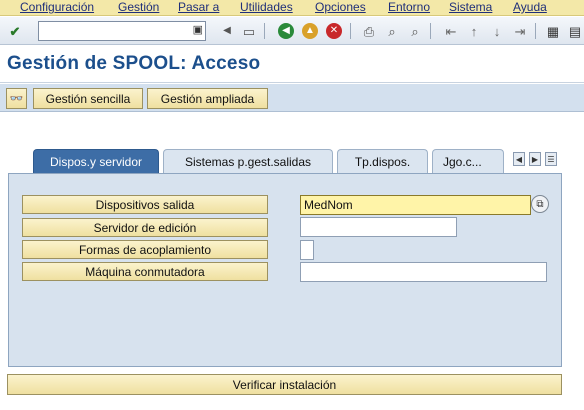  Describe the element at coordinates (520, 31) in the screenshot. I see `last-page-icon: ⇥` at that location.